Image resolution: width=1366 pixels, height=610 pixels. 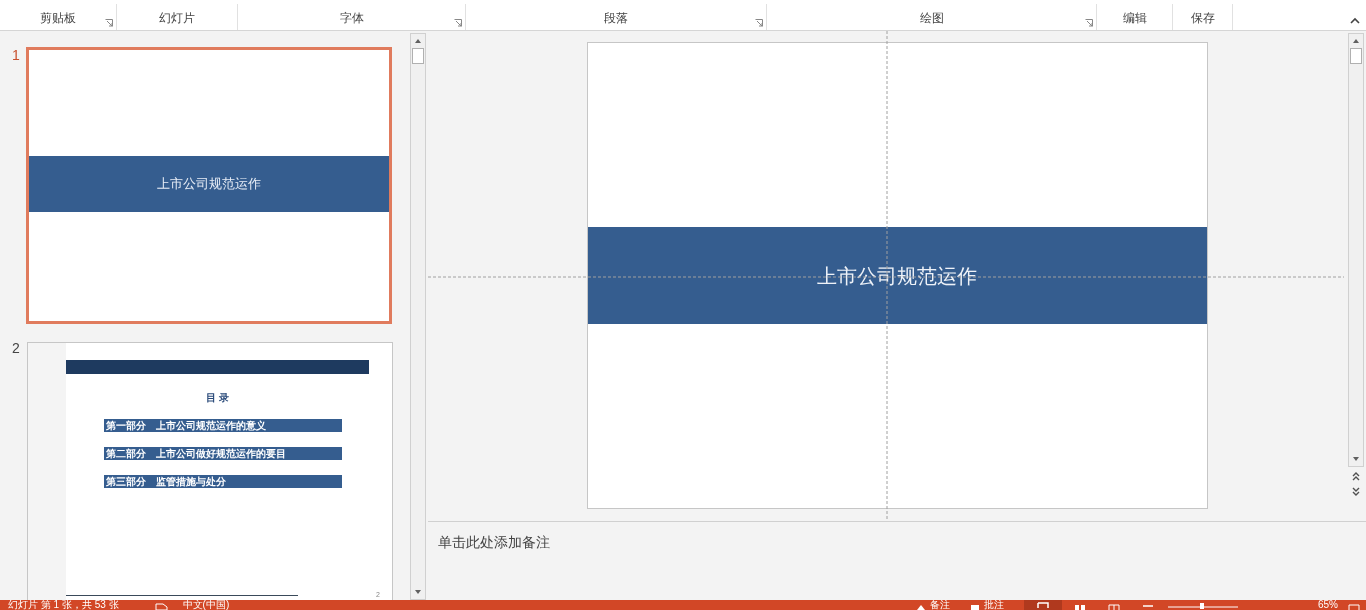 What do you see at coordinates (217, 398) in the screenshot?
I see `contents-heading: 目 录` at bounding box center [217, 398].